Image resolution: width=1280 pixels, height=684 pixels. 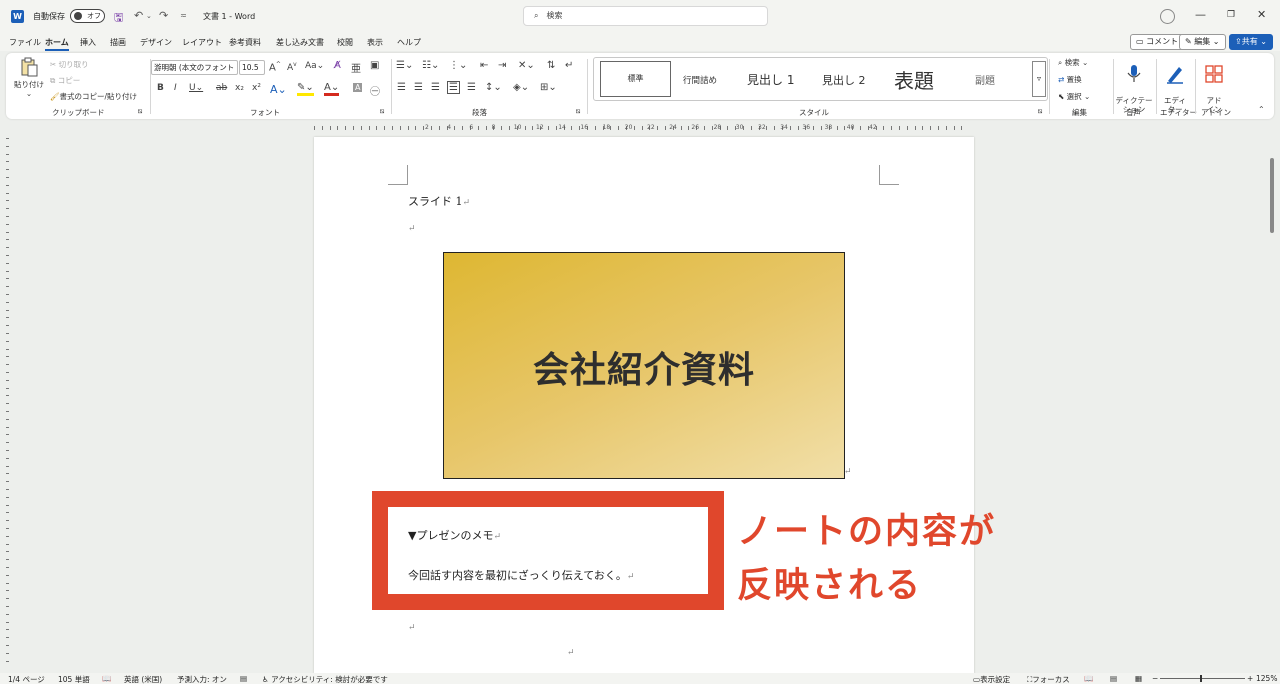 What do you see at coordinates (551, 65) in the screenshot?
I see `sort-icon: ⇅` at bounding box center [551, 65].